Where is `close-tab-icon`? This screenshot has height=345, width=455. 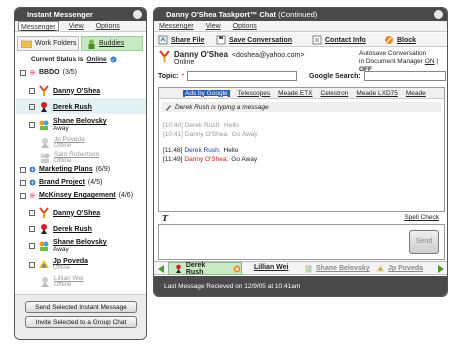
close-tab-icon is located at coordinates (237, 269).